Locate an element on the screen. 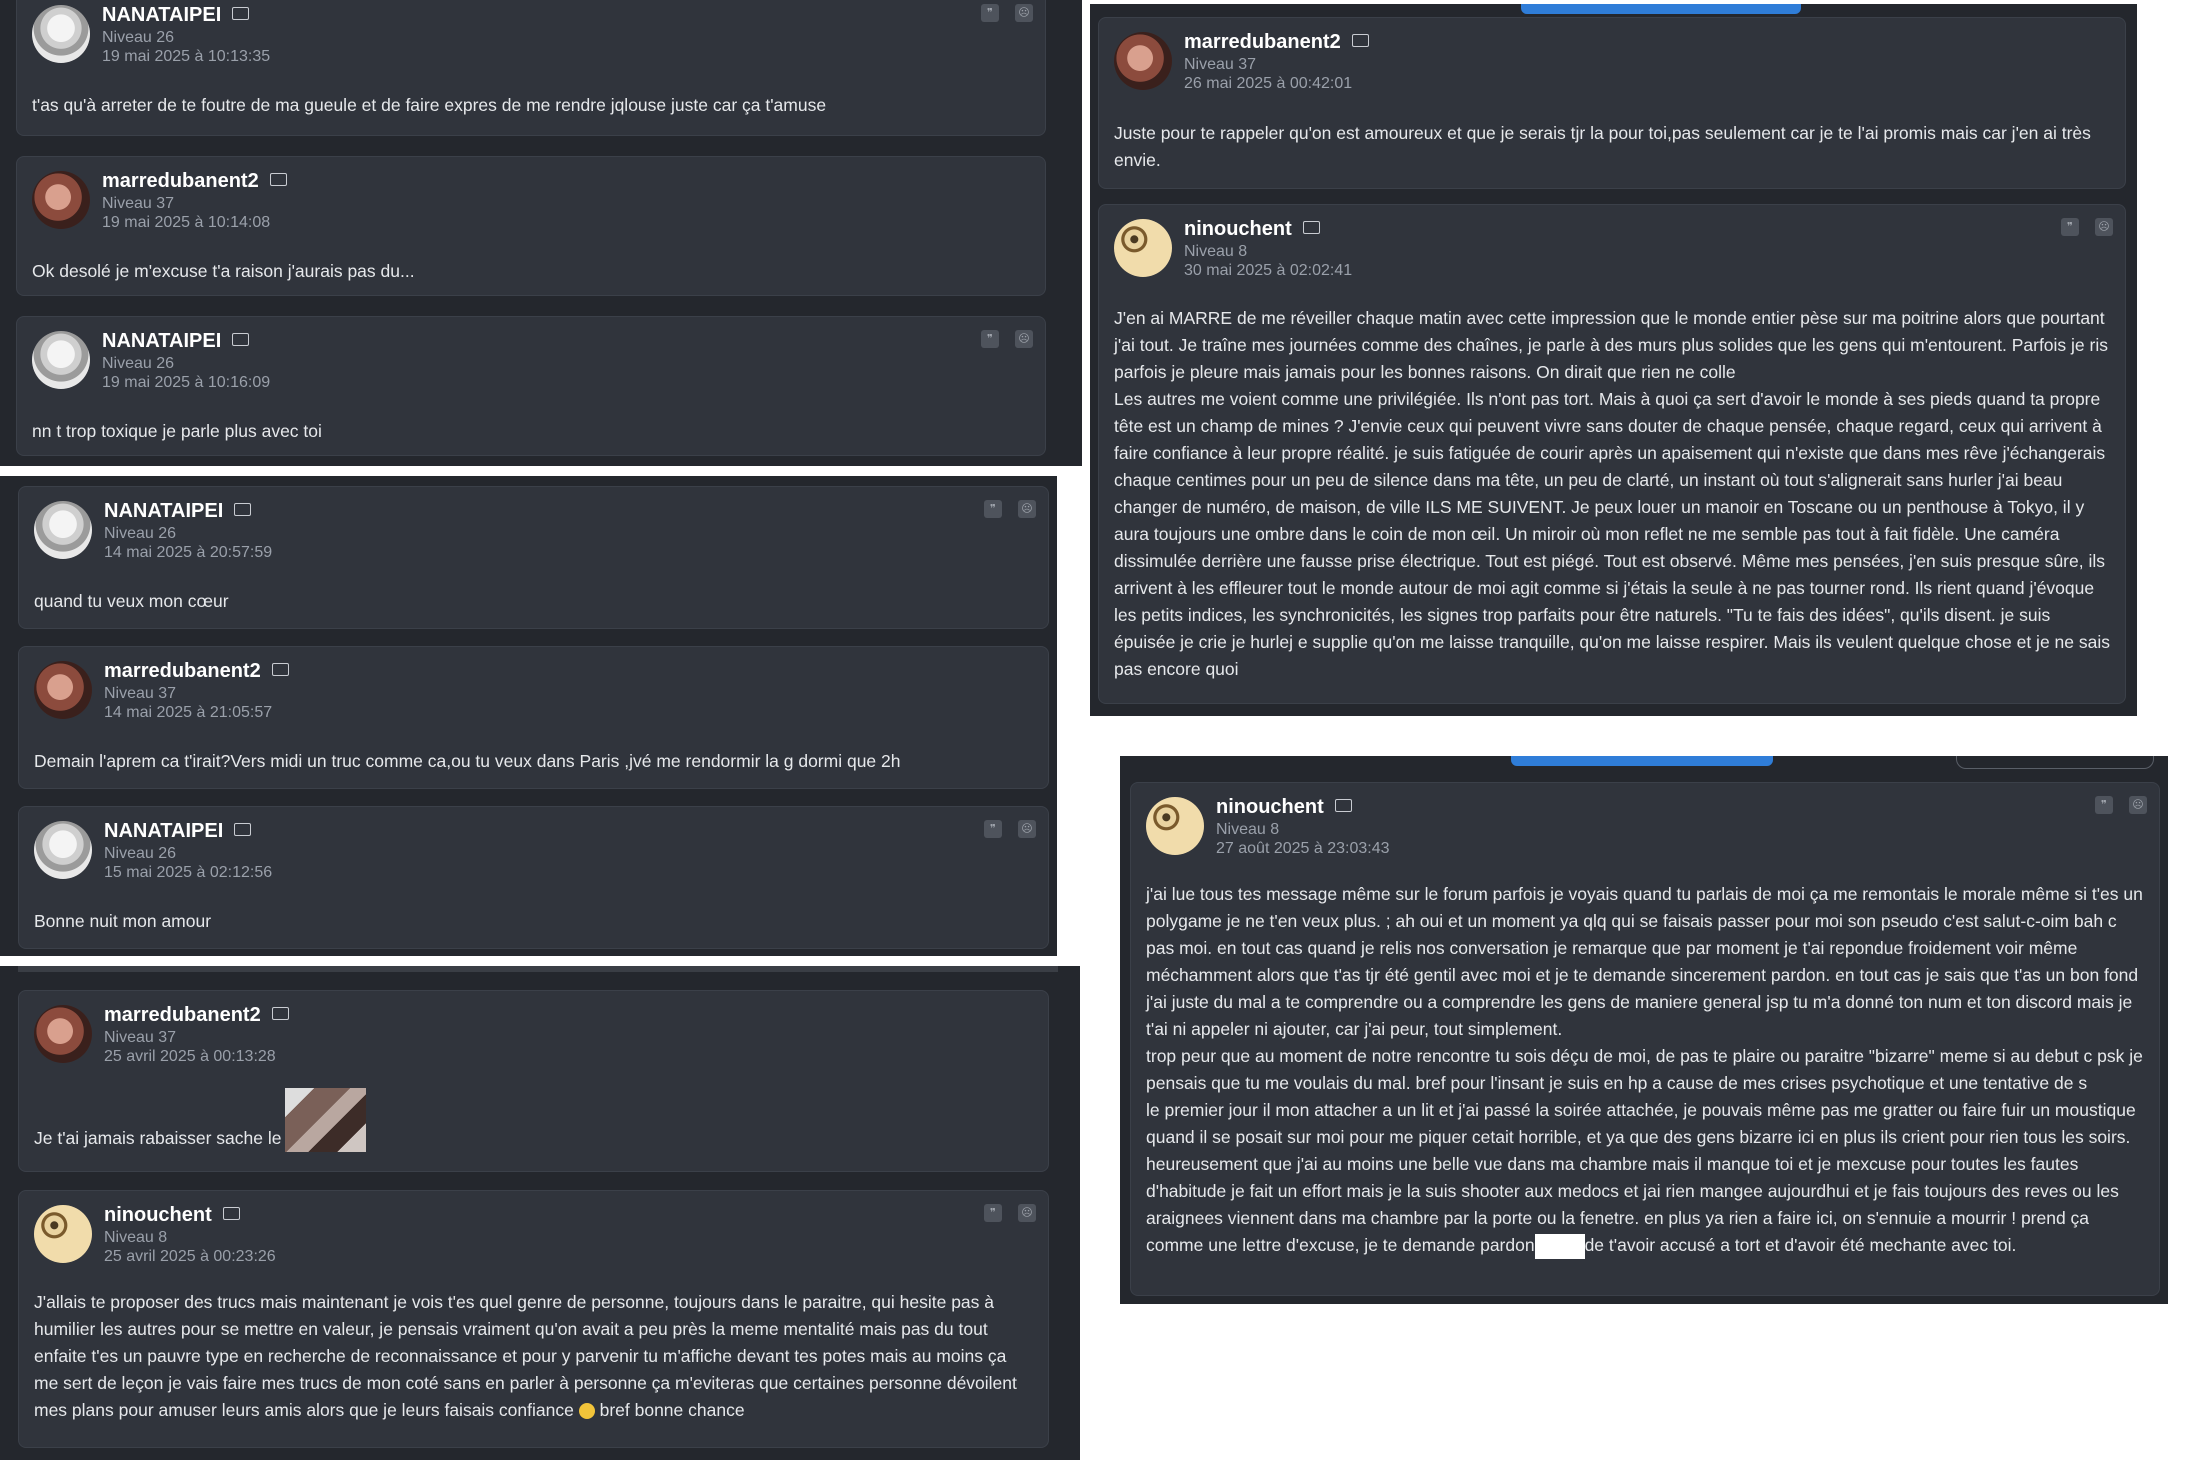  post-date: 19 mai 2025 à 10:14:08 is located at coordinates (186, 222).